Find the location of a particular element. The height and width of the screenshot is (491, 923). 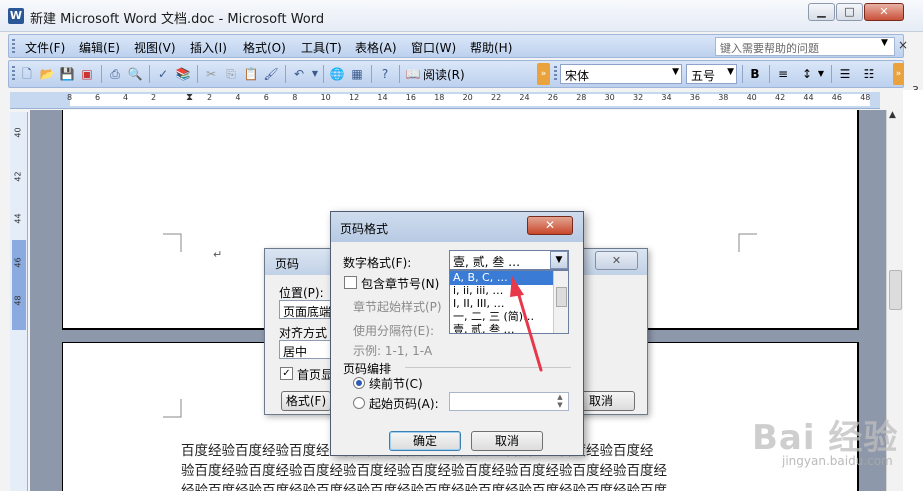

baidu-watermark: Bai 经验 jingyan.baidu.com is located at coordinates (832, 445).